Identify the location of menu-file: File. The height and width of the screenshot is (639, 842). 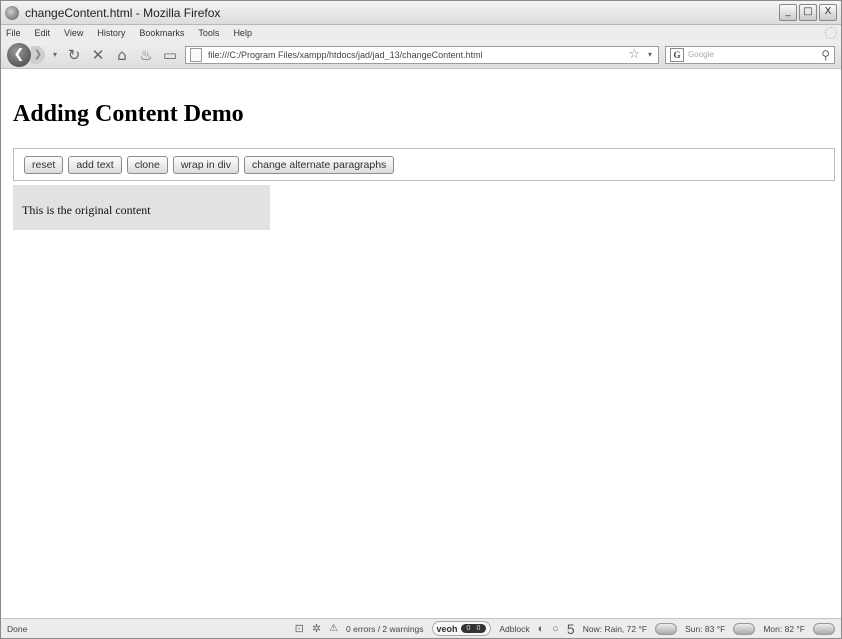
(13, 33).